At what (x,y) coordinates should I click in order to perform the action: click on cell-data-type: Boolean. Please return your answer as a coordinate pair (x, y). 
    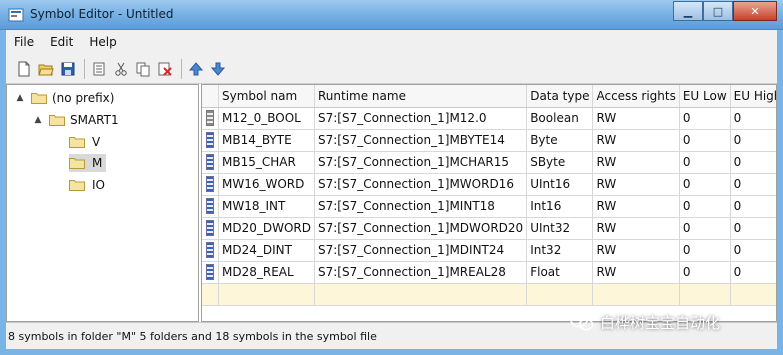
    Looking at the image, I should click on (560, 118).